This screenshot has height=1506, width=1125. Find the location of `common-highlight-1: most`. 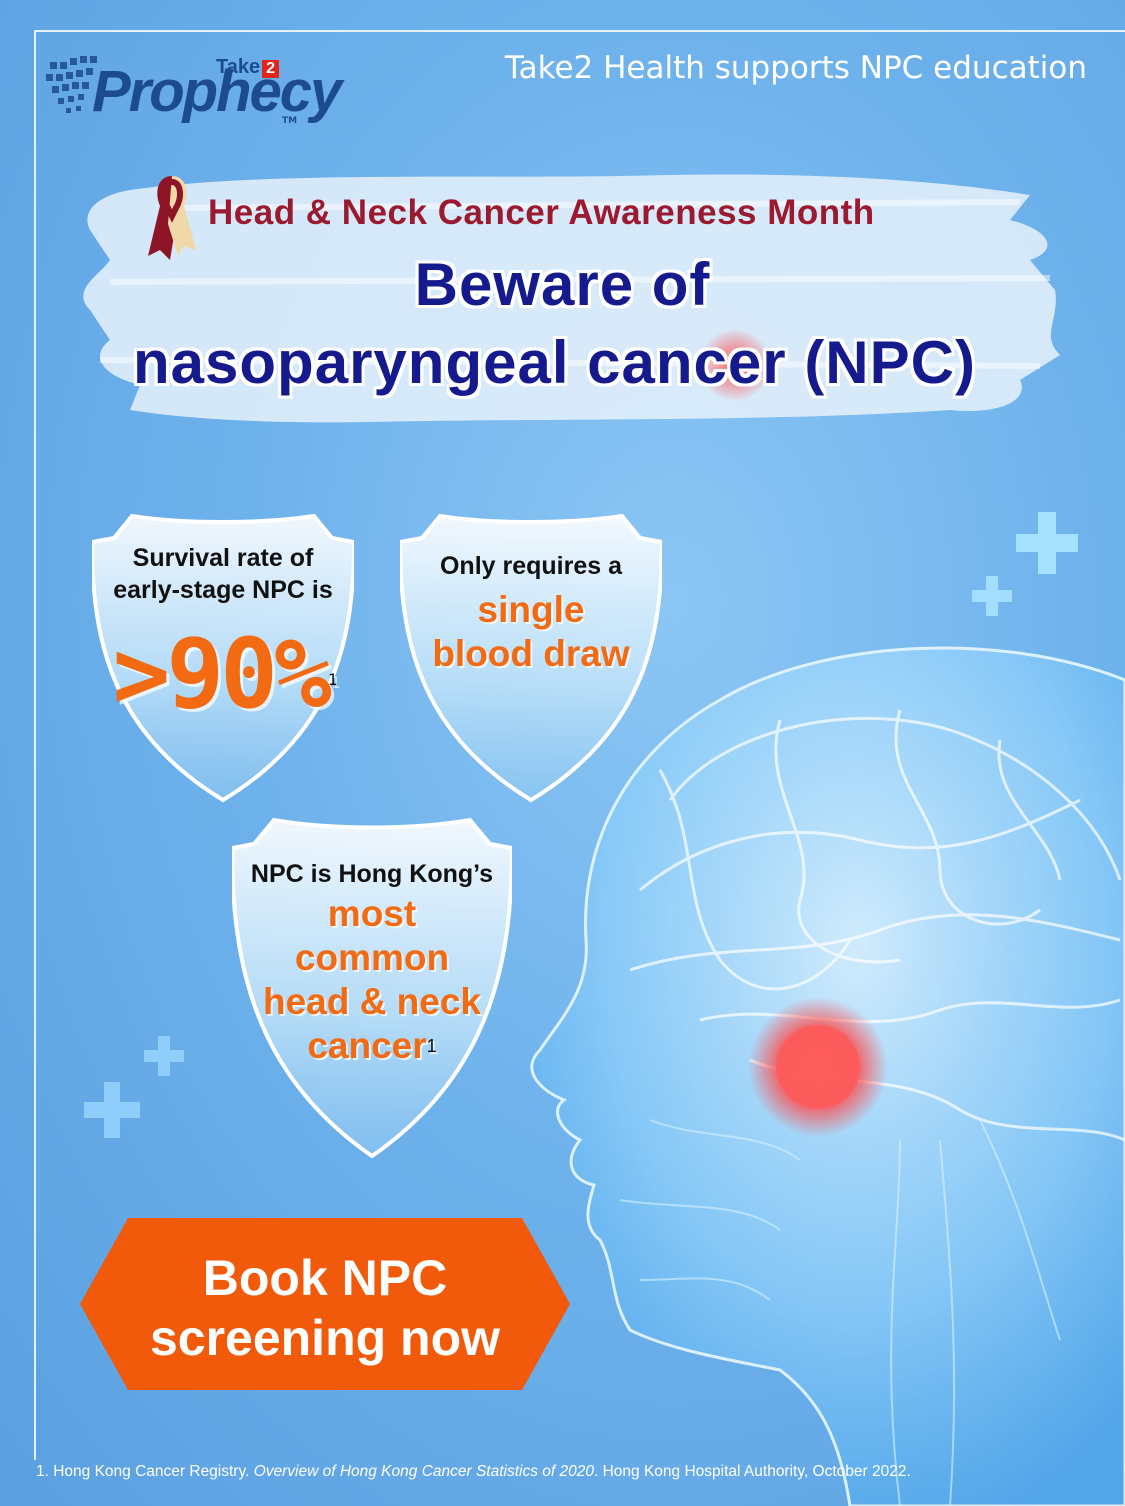

common-highlight-1: most is located at coordinates (372, 913).